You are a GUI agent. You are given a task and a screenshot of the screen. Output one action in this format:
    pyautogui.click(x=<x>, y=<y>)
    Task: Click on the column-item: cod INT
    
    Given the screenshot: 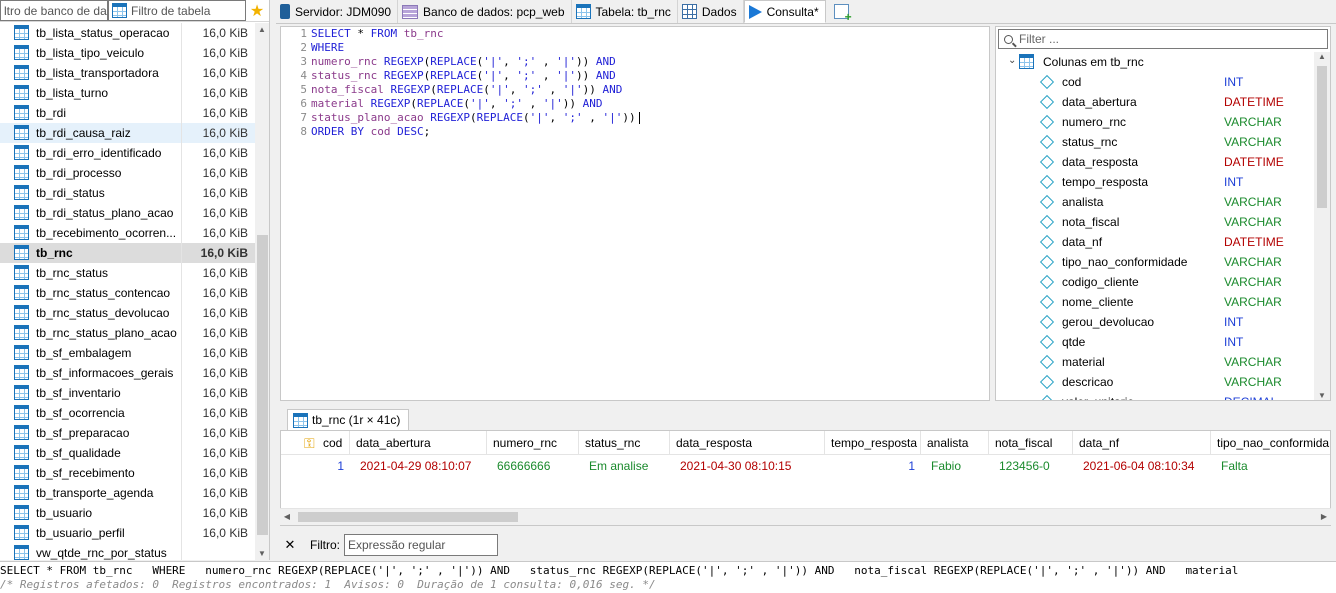 What is the action you would take?
    pyautogui.click(x=1155, y=82)
    